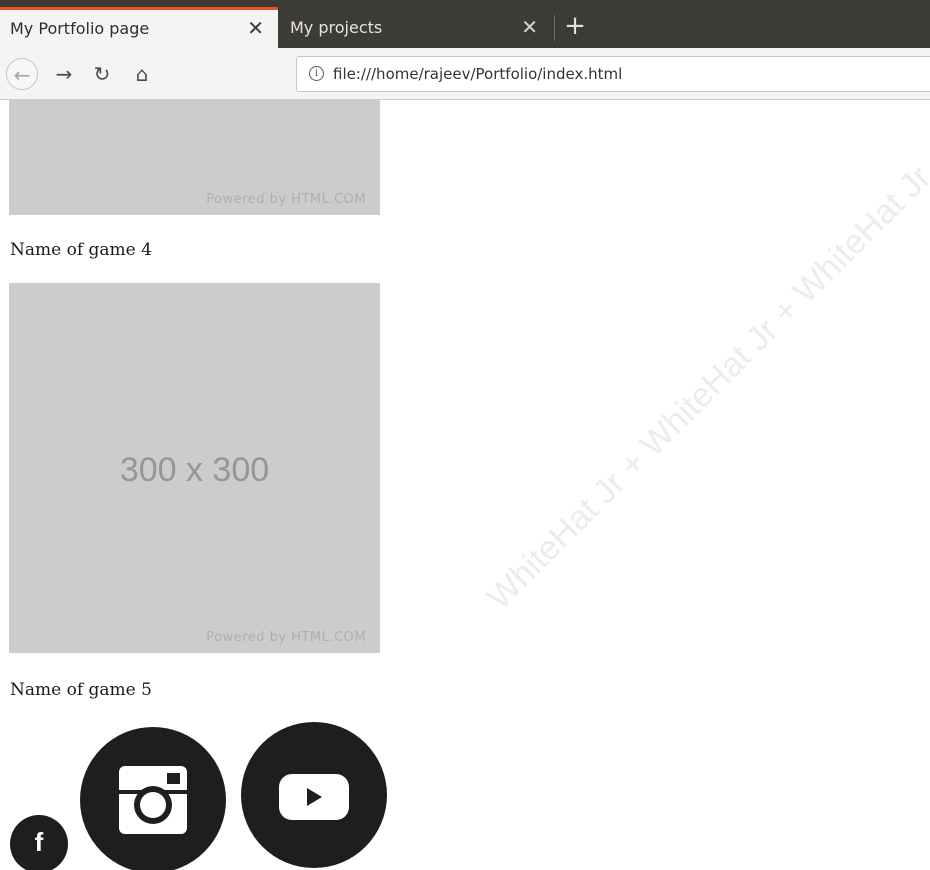  I want to click on facebook-icon: f, so click(39, 842).